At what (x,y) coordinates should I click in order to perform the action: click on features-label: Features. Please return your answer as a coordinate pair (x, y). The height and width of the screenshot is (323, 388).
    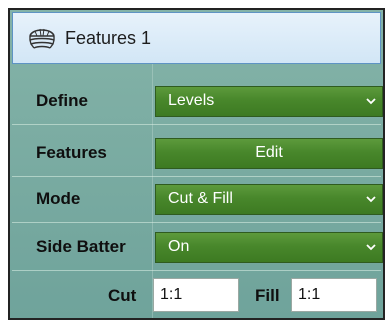
    Looking at the image, I should click on (71, 152).